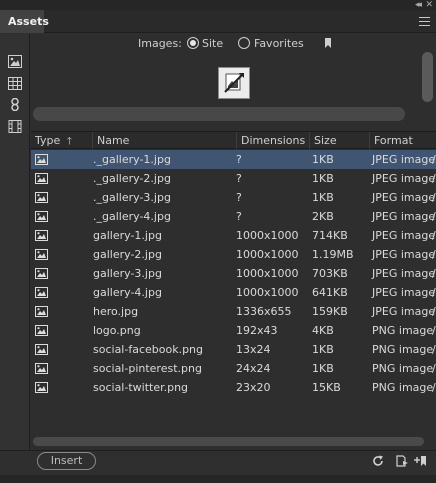 Image resolution: width=436 pixels, height=483 pixels. I want to click on site-radio-label: Site, so click(212, 43).